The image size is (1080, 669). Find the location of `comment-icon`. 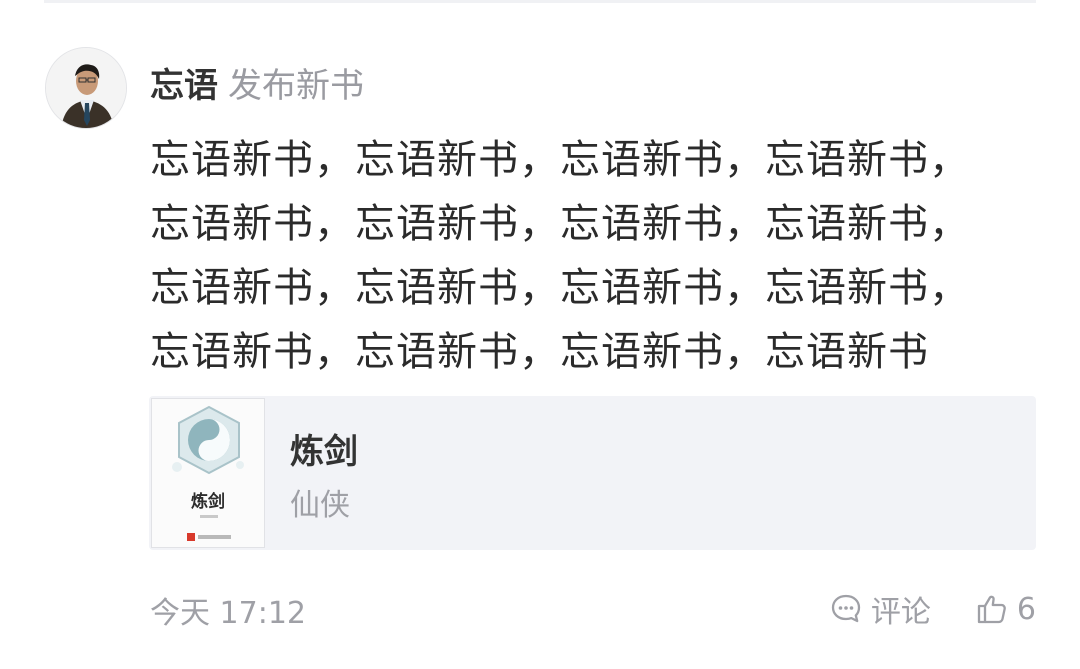

comment-icon is located at coordinates (846, 608).